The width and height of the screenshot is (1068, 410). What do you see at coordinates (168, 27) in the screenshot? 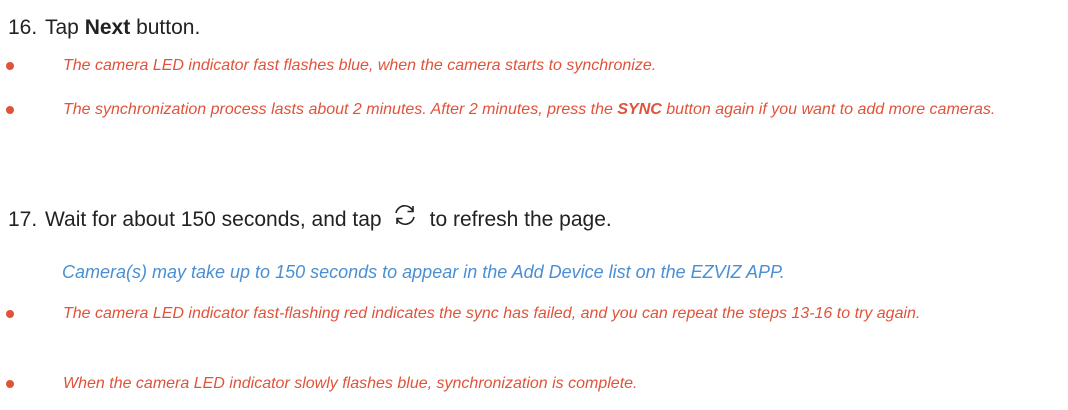
I see `step-text-suffix: button.` at bounding box center [168, 27].